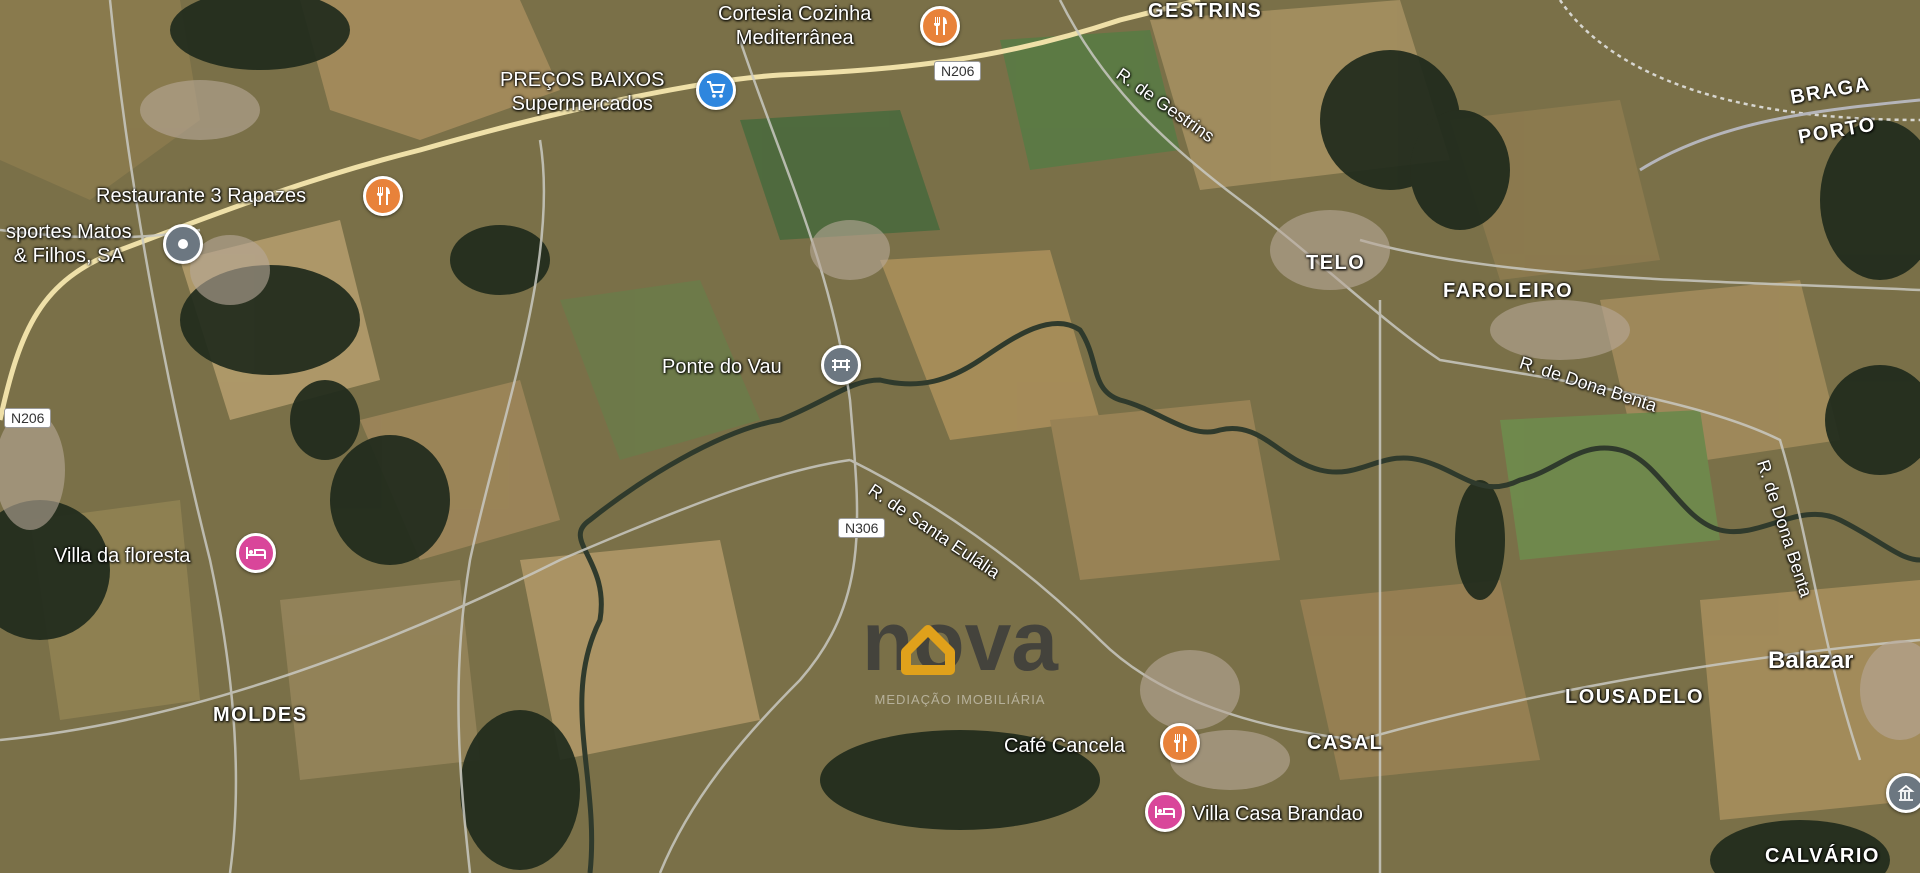  Describe the element at coordinates (1811, 660) in the screenshot. I see `place-balazar: Balazar` at that location.